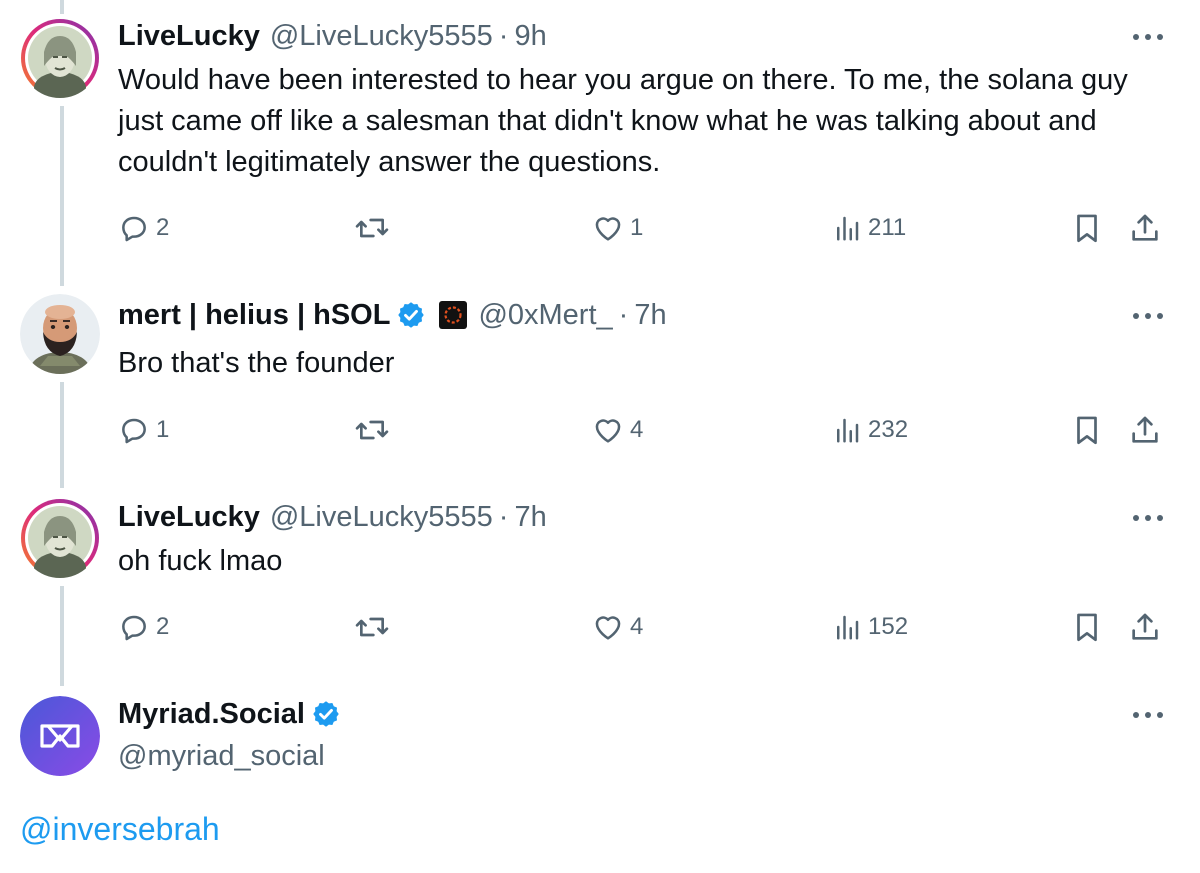 Image resolution: width=1200 pixels, height=873 pixels. Describe the element at coordinates (453, 315) in the screenshot. I see `affiliate-flair-icon` at that location.